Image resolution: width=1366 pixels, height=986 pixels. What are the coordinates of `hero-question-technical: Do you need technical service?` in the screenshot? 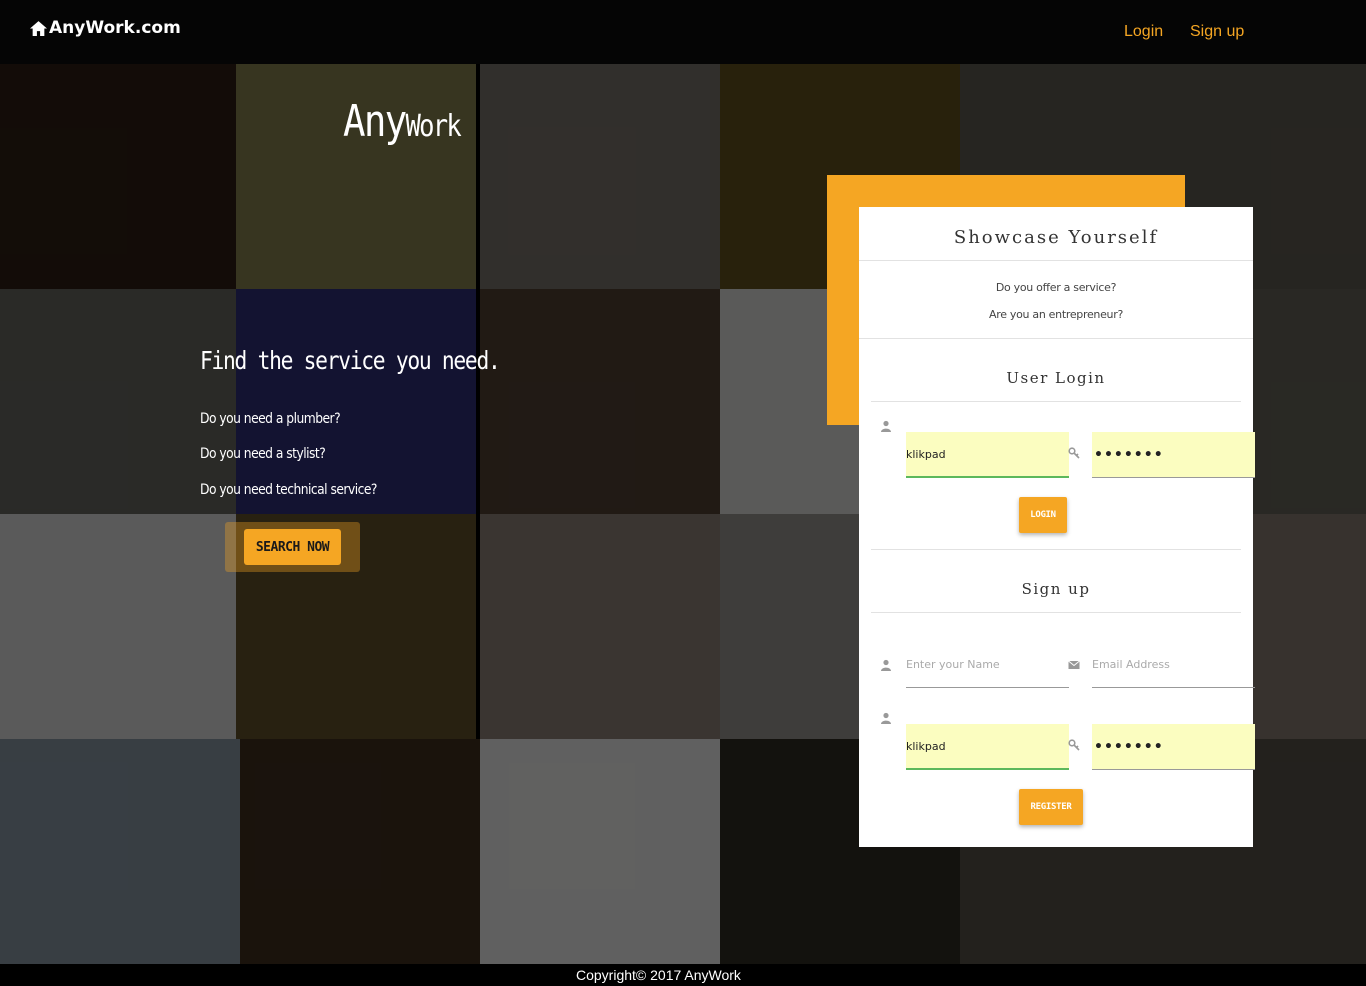 It's located at (288, 490).